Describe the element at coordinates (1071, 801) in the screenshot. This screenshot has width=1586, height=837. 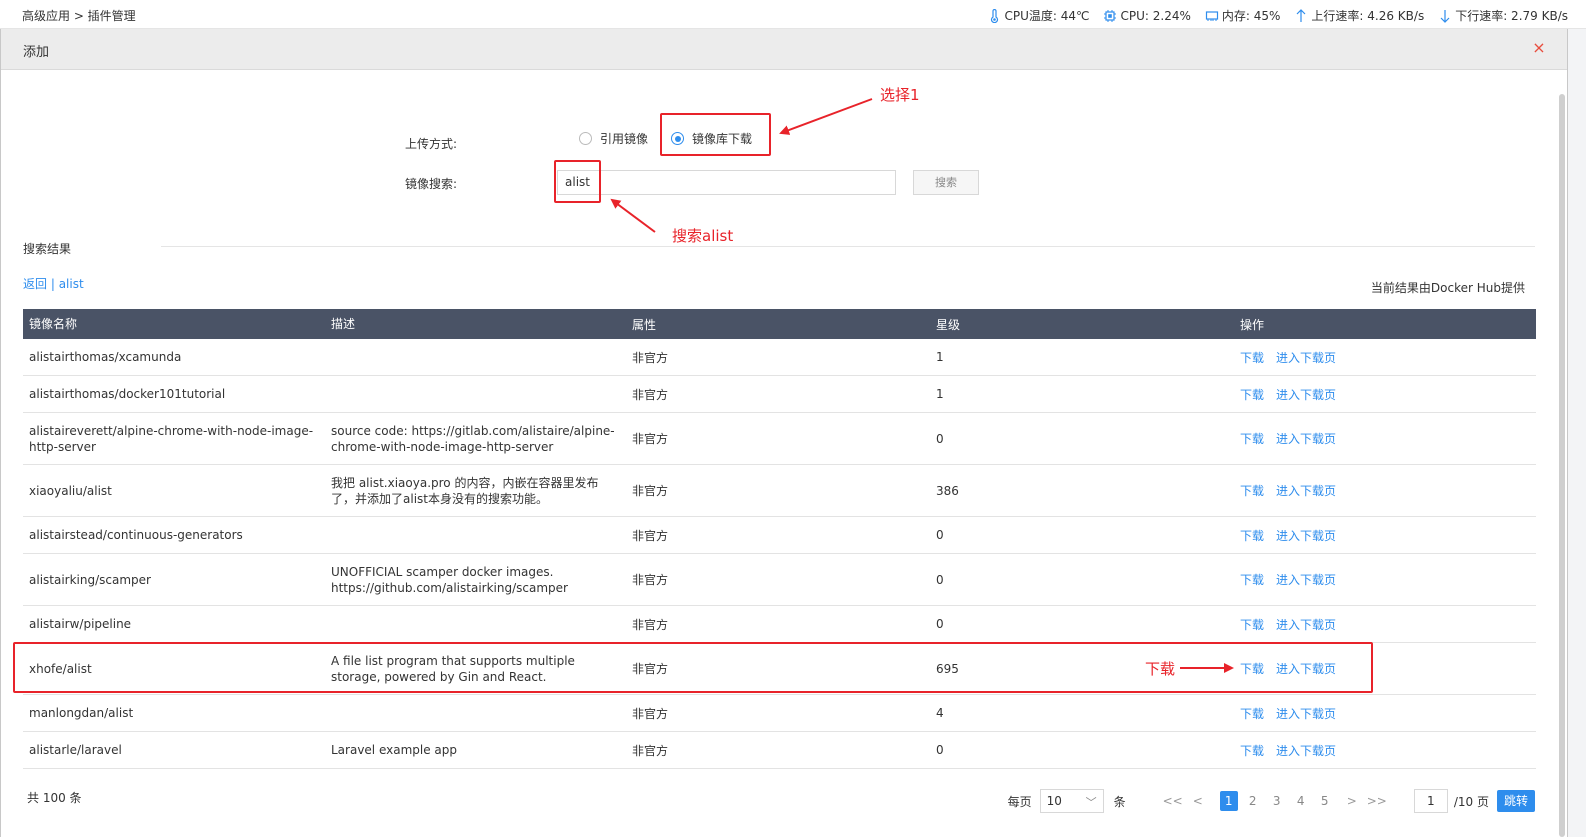
I see `per-page-select: 10 ﹀` at that location.